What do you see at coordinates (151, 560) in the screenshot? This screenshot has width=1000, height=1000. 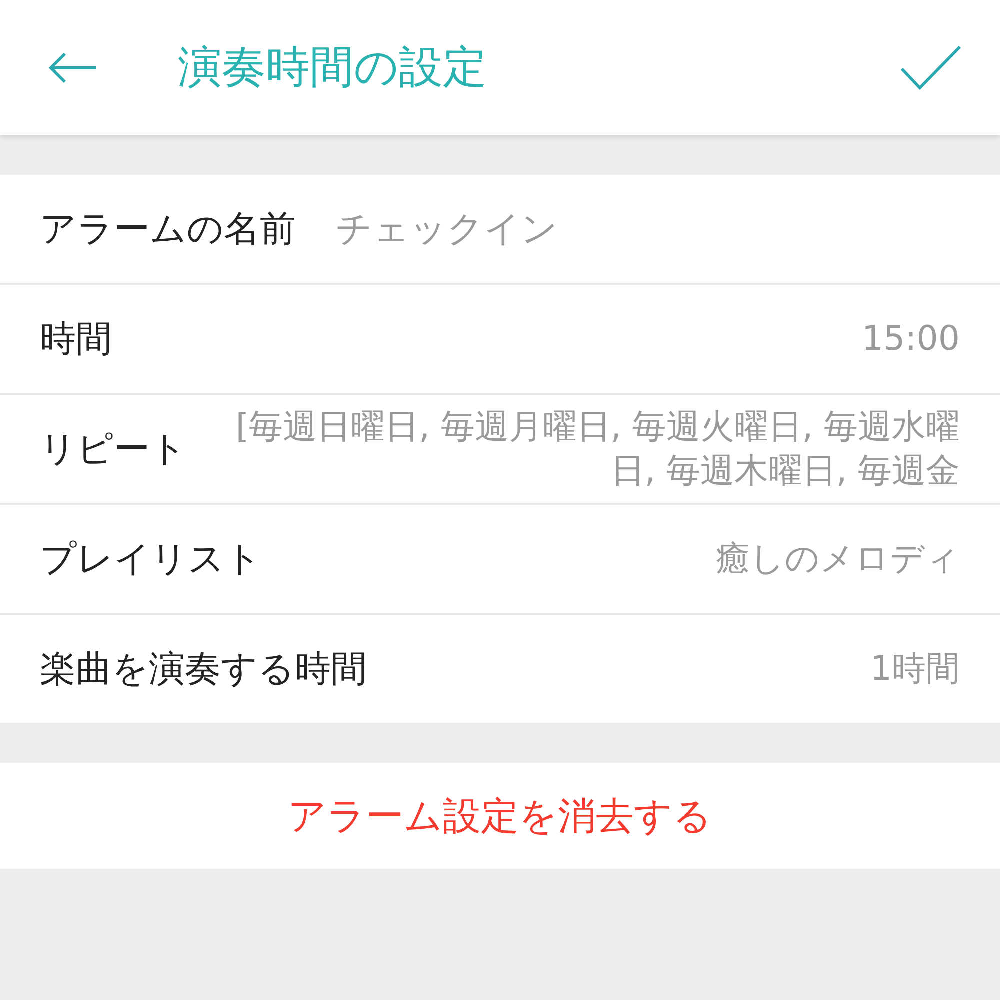 I see `setting-label: プレイリスト` at bounding box center [151, 560].